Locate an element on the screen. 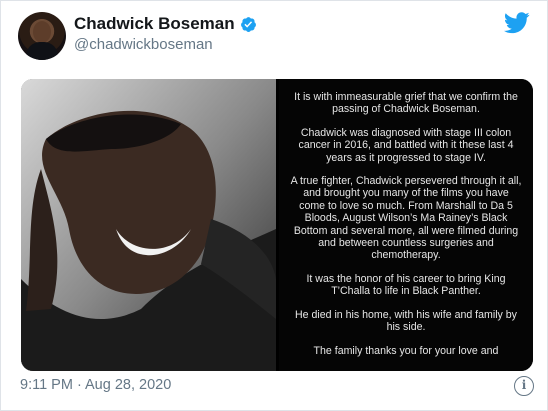 Image resolution: width=548 pixels, height=411 pixels. twitter-bird-icon is located at coordinates (517, 23).